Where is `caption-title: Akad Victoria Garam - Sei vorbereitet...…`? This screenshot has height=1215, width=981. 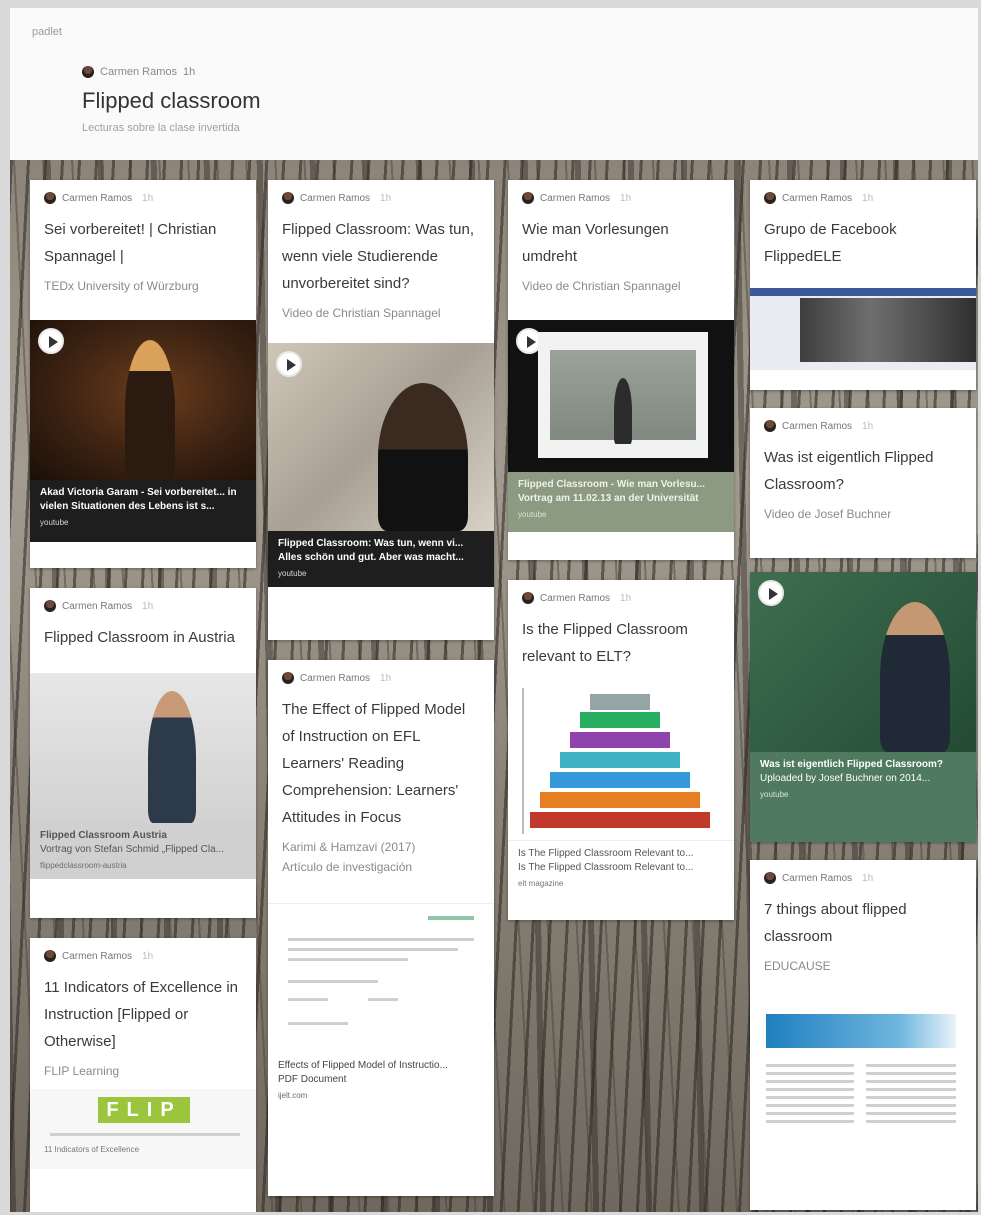 caption-title: Akad Victoria Garam - Sei vorbereitet...… is located at coordinates (138, 499).